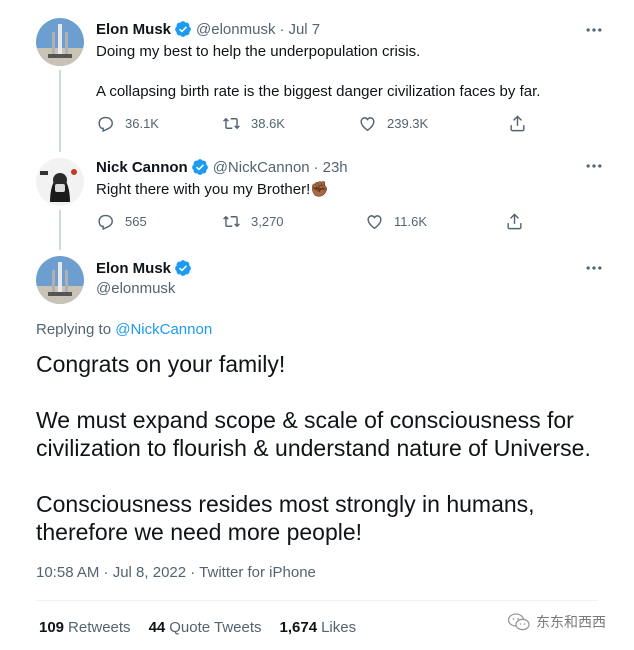  What do you see at coordinates (52, 627) in the screenshot?
I see `retweets-count: 109` at bounding box center [52, 627].